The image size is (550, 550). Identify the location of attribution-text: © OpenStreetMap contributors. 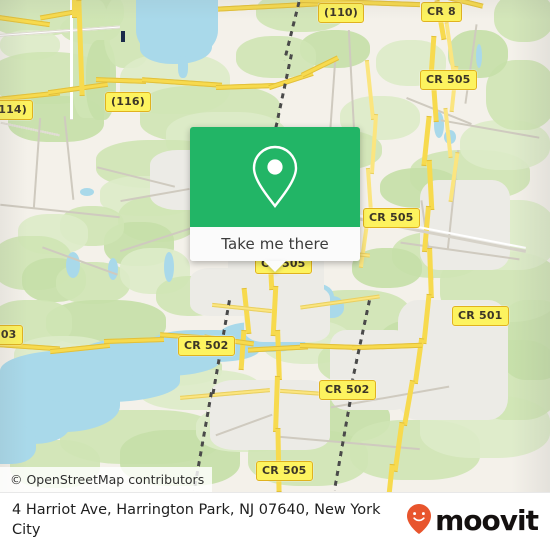
(107, 479).